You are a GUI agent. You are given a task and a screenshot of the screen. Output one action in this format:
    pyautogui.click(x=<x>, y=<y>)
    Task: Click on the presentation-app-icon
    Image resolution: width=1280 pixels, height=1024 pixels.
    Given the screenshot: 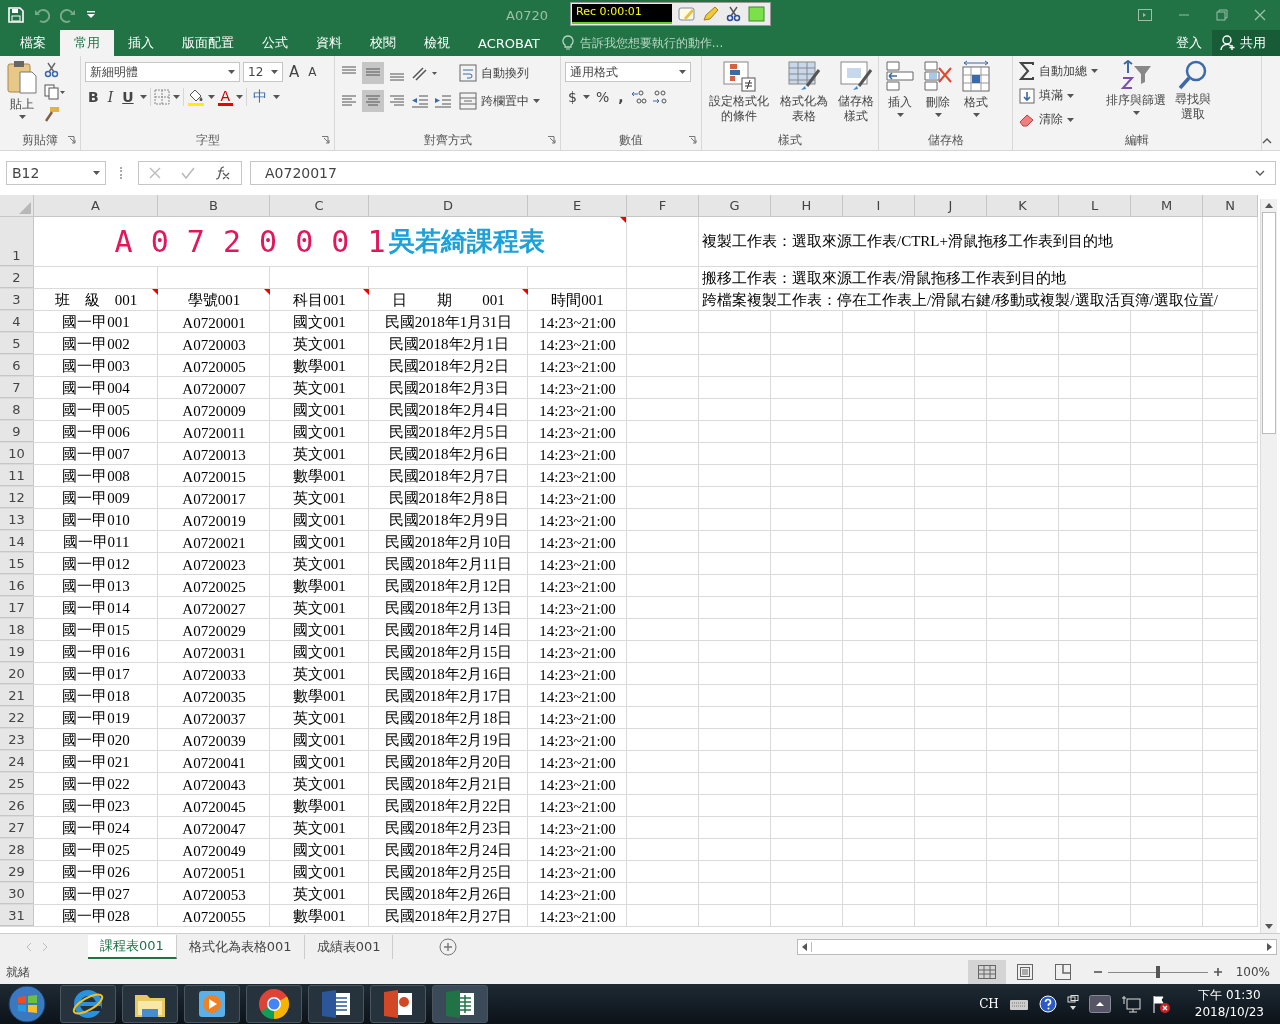 What is the action you would take?
    pyautogui.click(x=398, y=1004)
    